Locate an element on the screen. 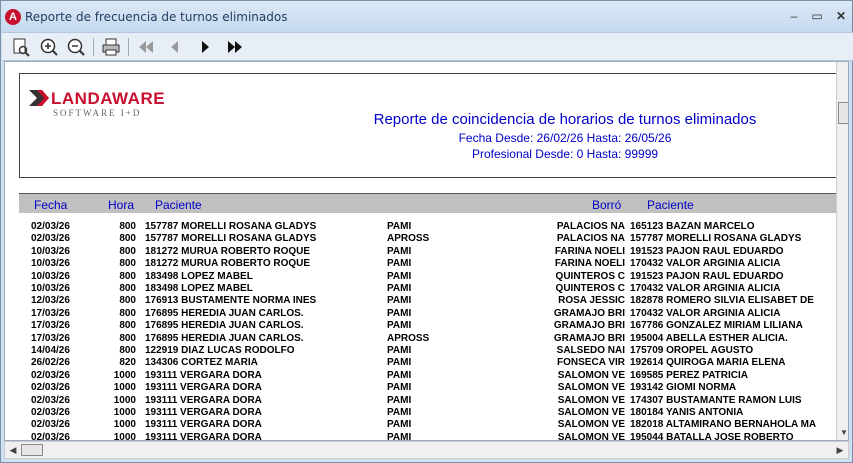  row-obra-social: APROSS is located at coordinates (457, 238).